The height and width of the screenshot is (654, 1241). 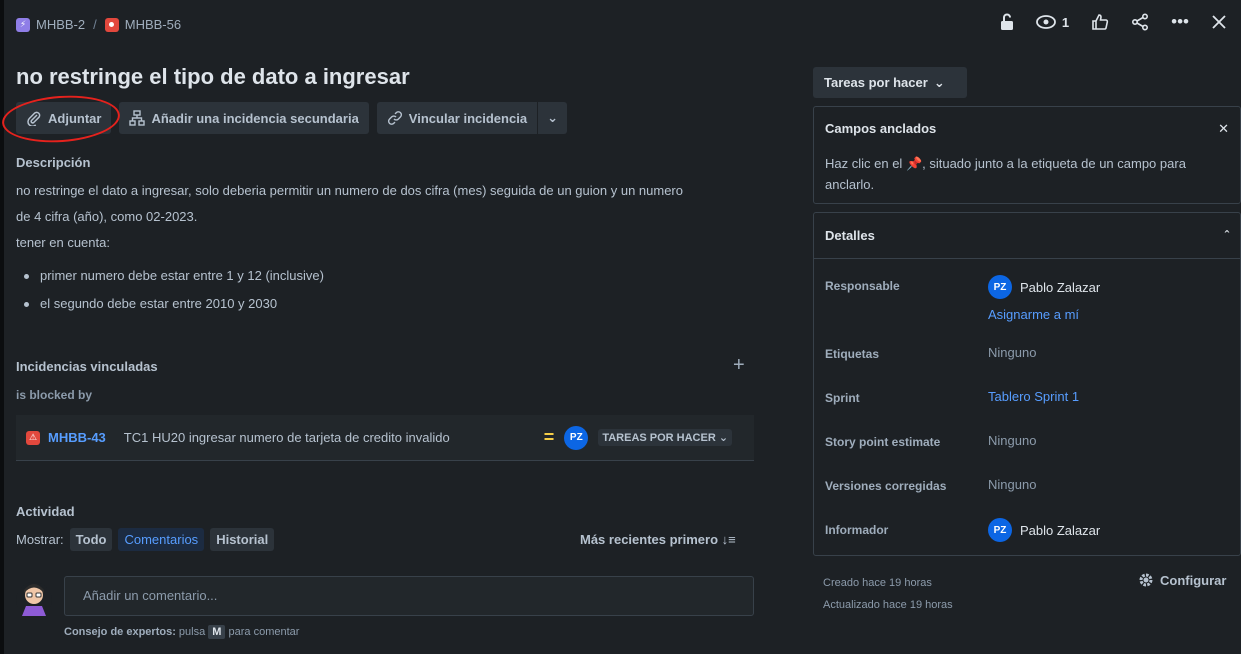 What do you see at coordinates (120, 632) in the screenshot?
I see `tip-bold: Consejo de expertos:` at bounding box center [120, 632].